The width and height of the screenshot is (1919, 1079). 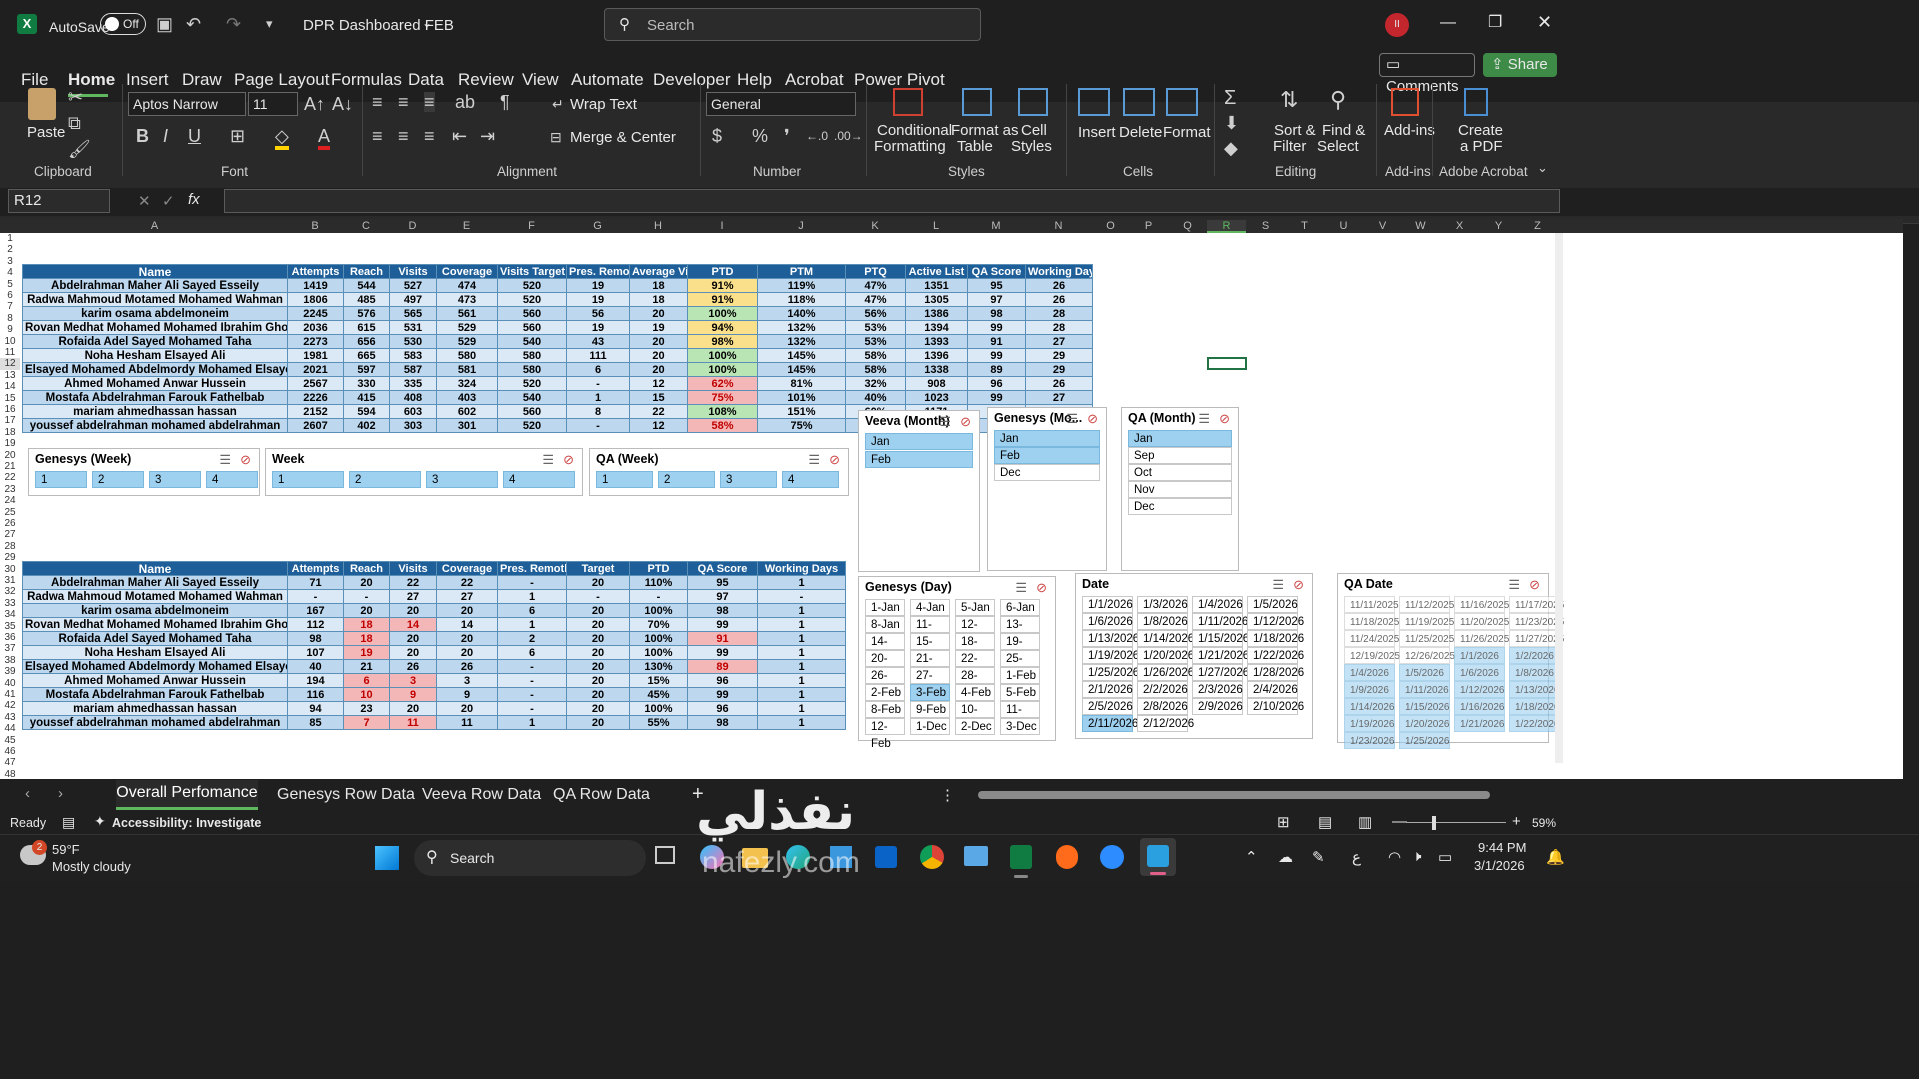 I want to click on slicer-item: 2/4/2026, so click(x=1272, y=689).